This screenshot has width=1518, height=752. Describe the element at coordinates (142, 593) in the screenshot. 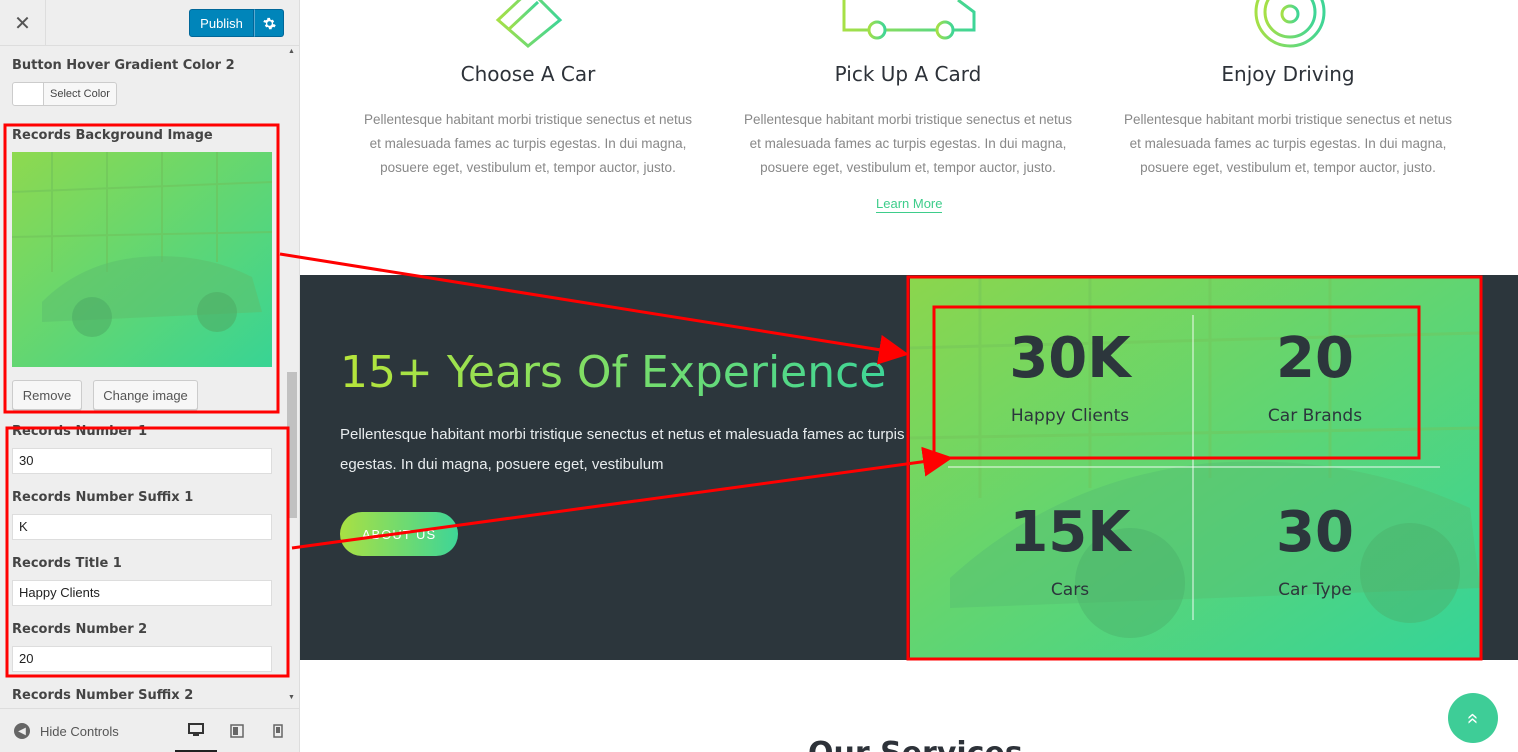

I see `records-title1-input: Happy Clients` at that location.